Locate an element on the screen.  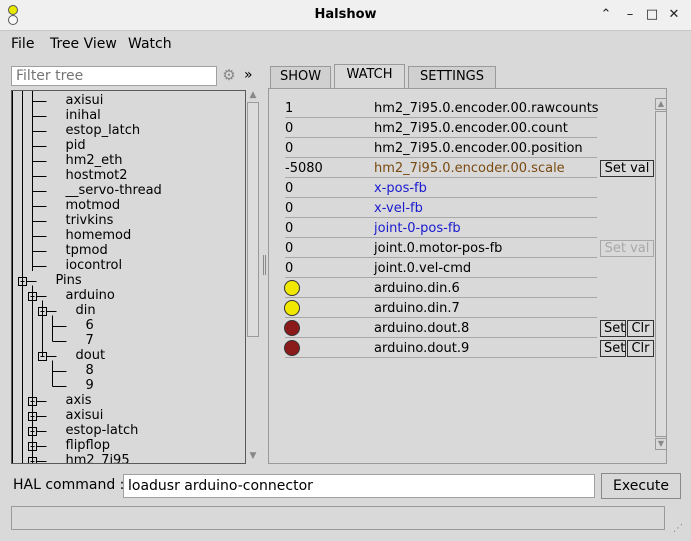
tree-item: iocontrol is located at coordinates (94, 265).